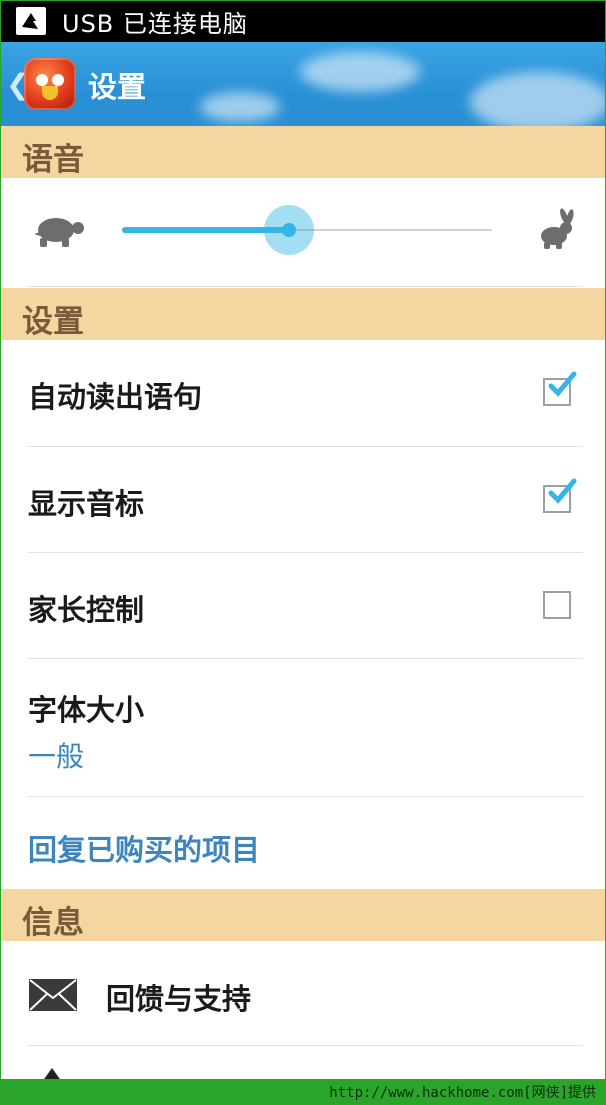  I want to click on rabbit-icon, so click(557, 228).